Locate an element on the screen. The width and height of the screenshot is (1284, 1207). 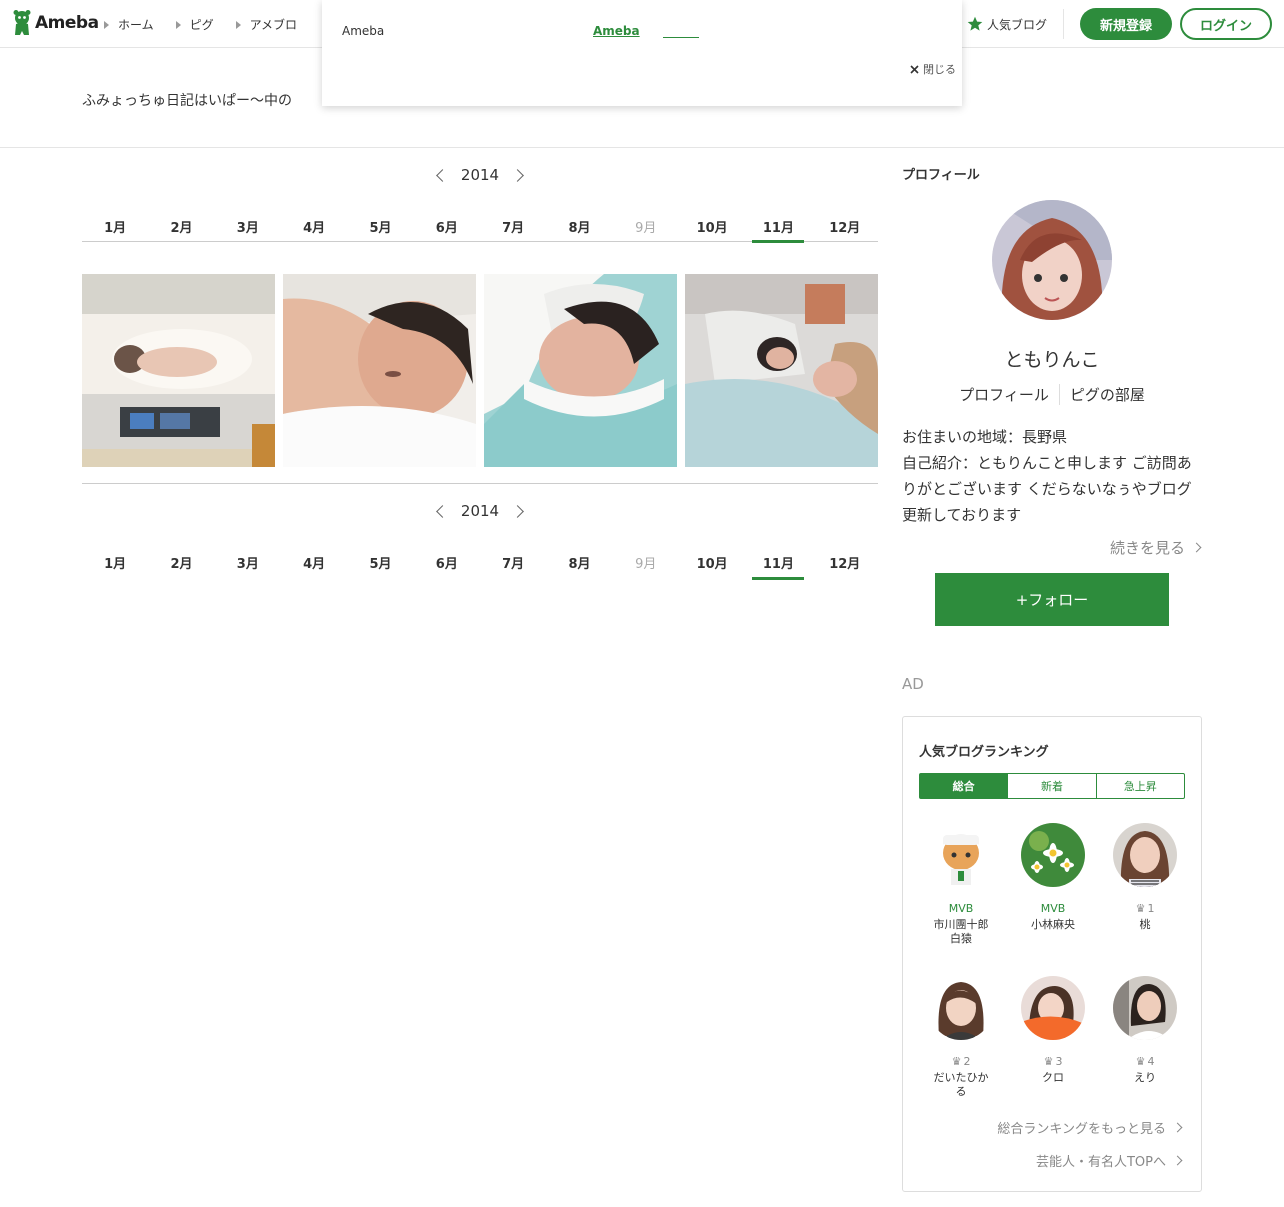
ranking-tabs: 総合 新着 急上昇 is located at coordinates (1052, 786).